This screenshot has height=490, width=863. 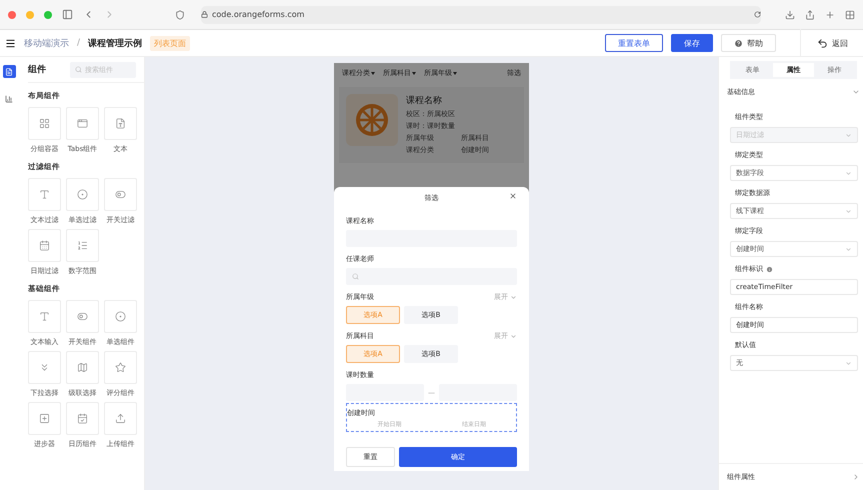 What do you see at coordinates (790, 15) in the screenshot?
I see `download-icon` at bounding box center [790, 15].